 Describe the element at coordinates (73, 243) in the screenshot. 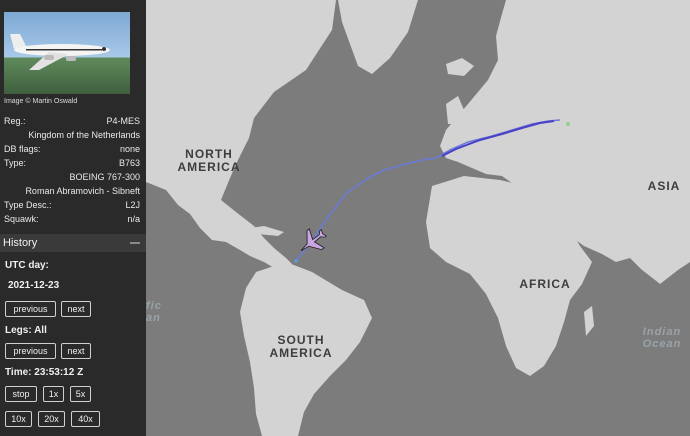

I see `history-header: History` at that location.